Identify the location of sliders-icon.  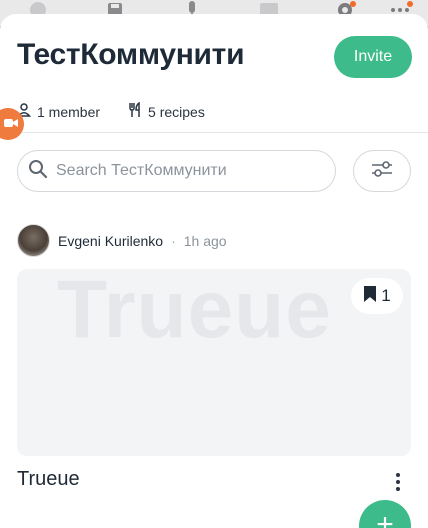
(382, 171).